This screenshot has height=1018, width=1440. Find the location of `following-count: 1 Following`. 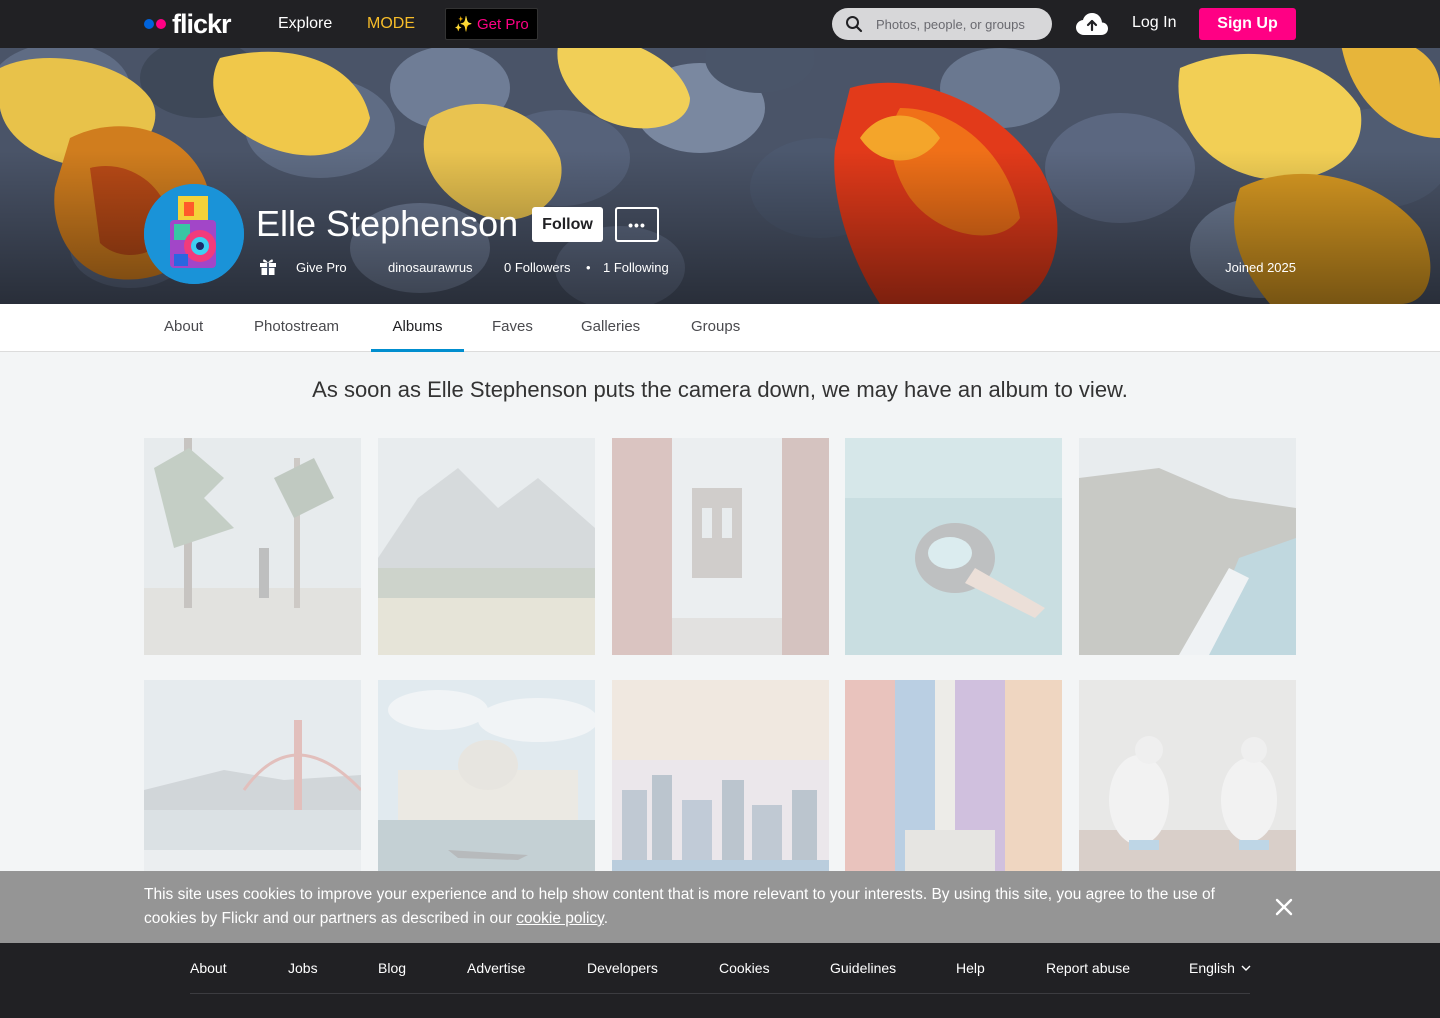

following-count: 1 Following is located at coordinates (636, 268).